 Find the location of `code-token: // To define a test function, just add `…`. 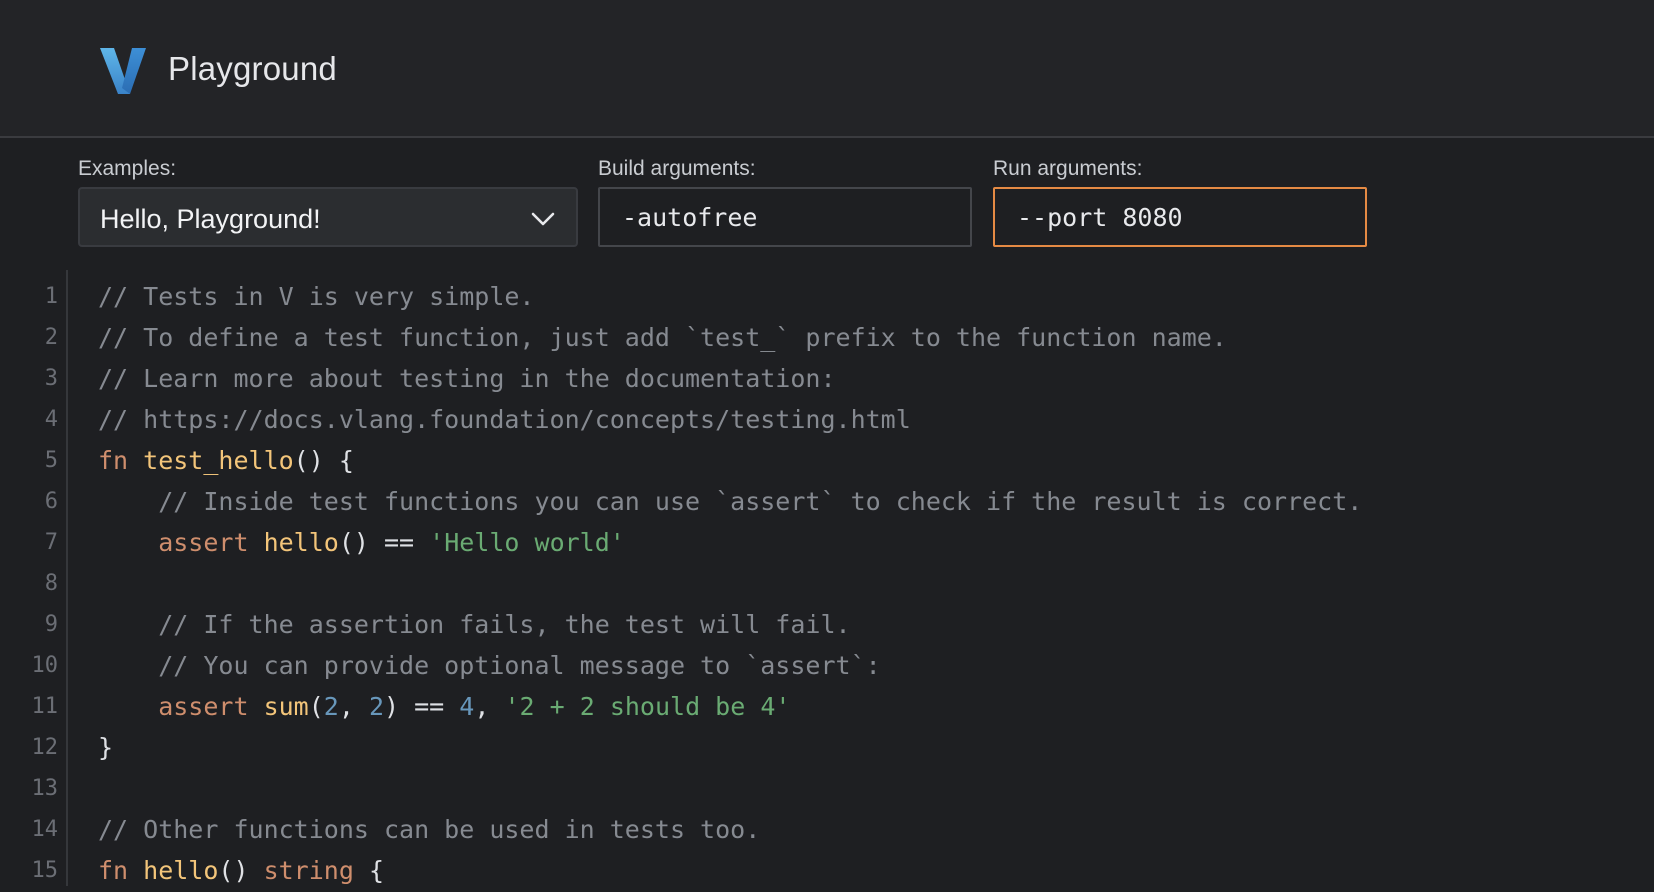

code-token: // To define a test function, just add `… is located at coordinates (662, 337).